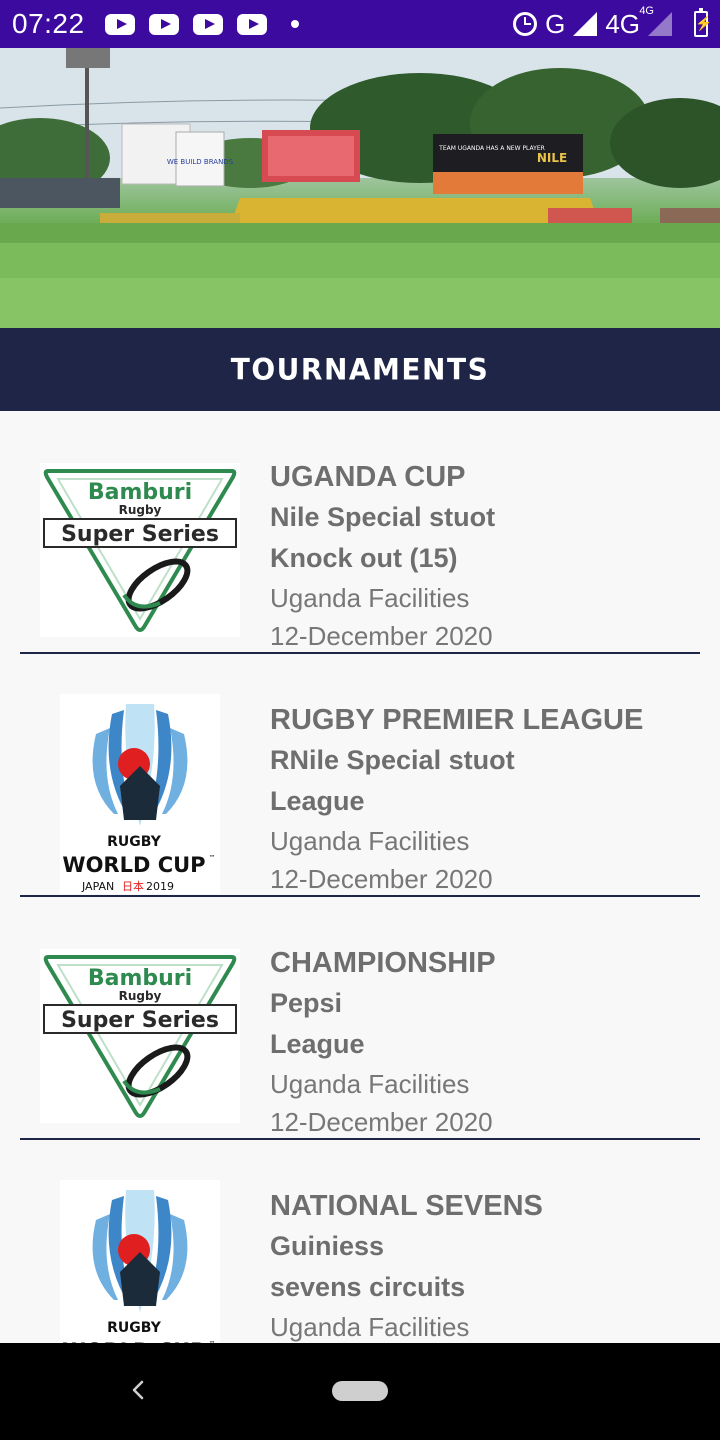 This screenshot has height=1440, width=720. Describe the element at coordinates (364, 558) in the screenshot. I see `tournament-type: Knock out (15)` at that location.